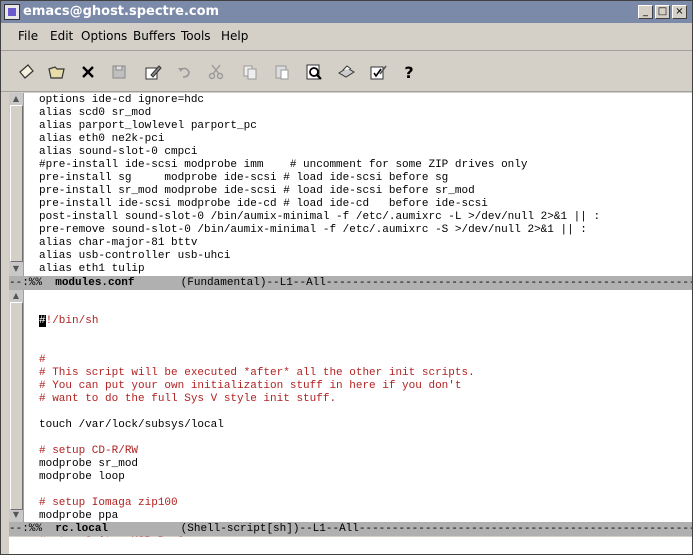  What do you see at coordinates (135, 256) in the screenshot?
I see `code-line: alias usb-controller usb-uhci` at bounding box center [135, 256].